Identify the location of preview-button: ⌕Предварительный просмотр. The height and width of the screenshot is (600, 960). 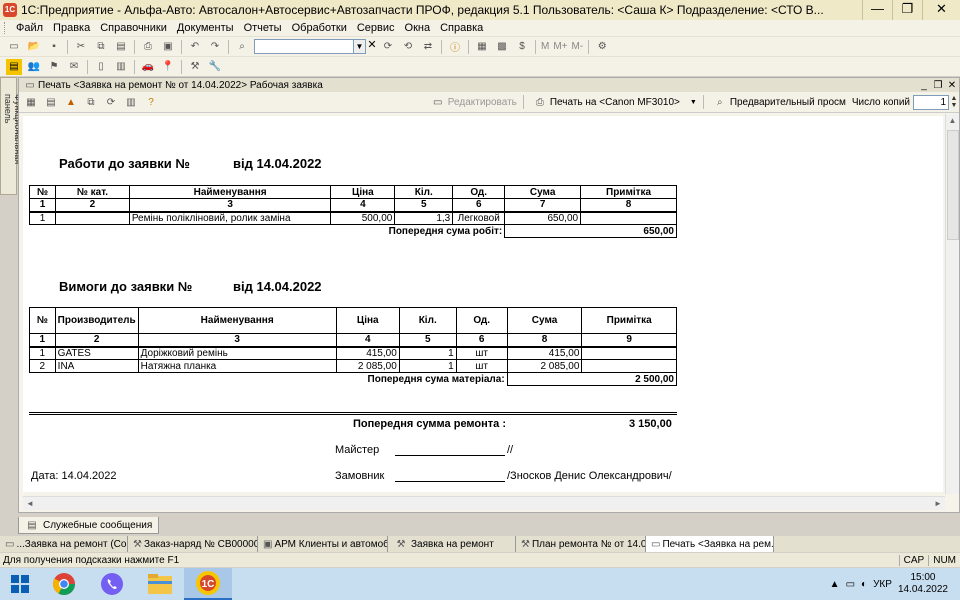
(778, 102).